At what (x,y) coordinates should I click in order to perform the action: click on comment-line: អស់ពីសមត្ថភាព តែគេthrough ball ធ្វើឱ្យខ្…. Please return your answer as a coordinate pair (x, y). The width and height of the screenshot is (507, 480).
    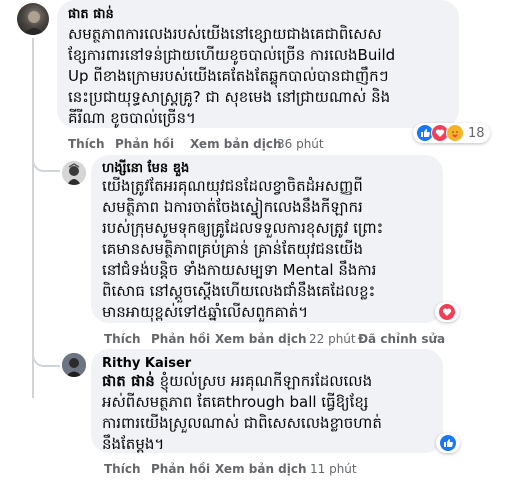
    Looking at the image, I should click on (235, 402).